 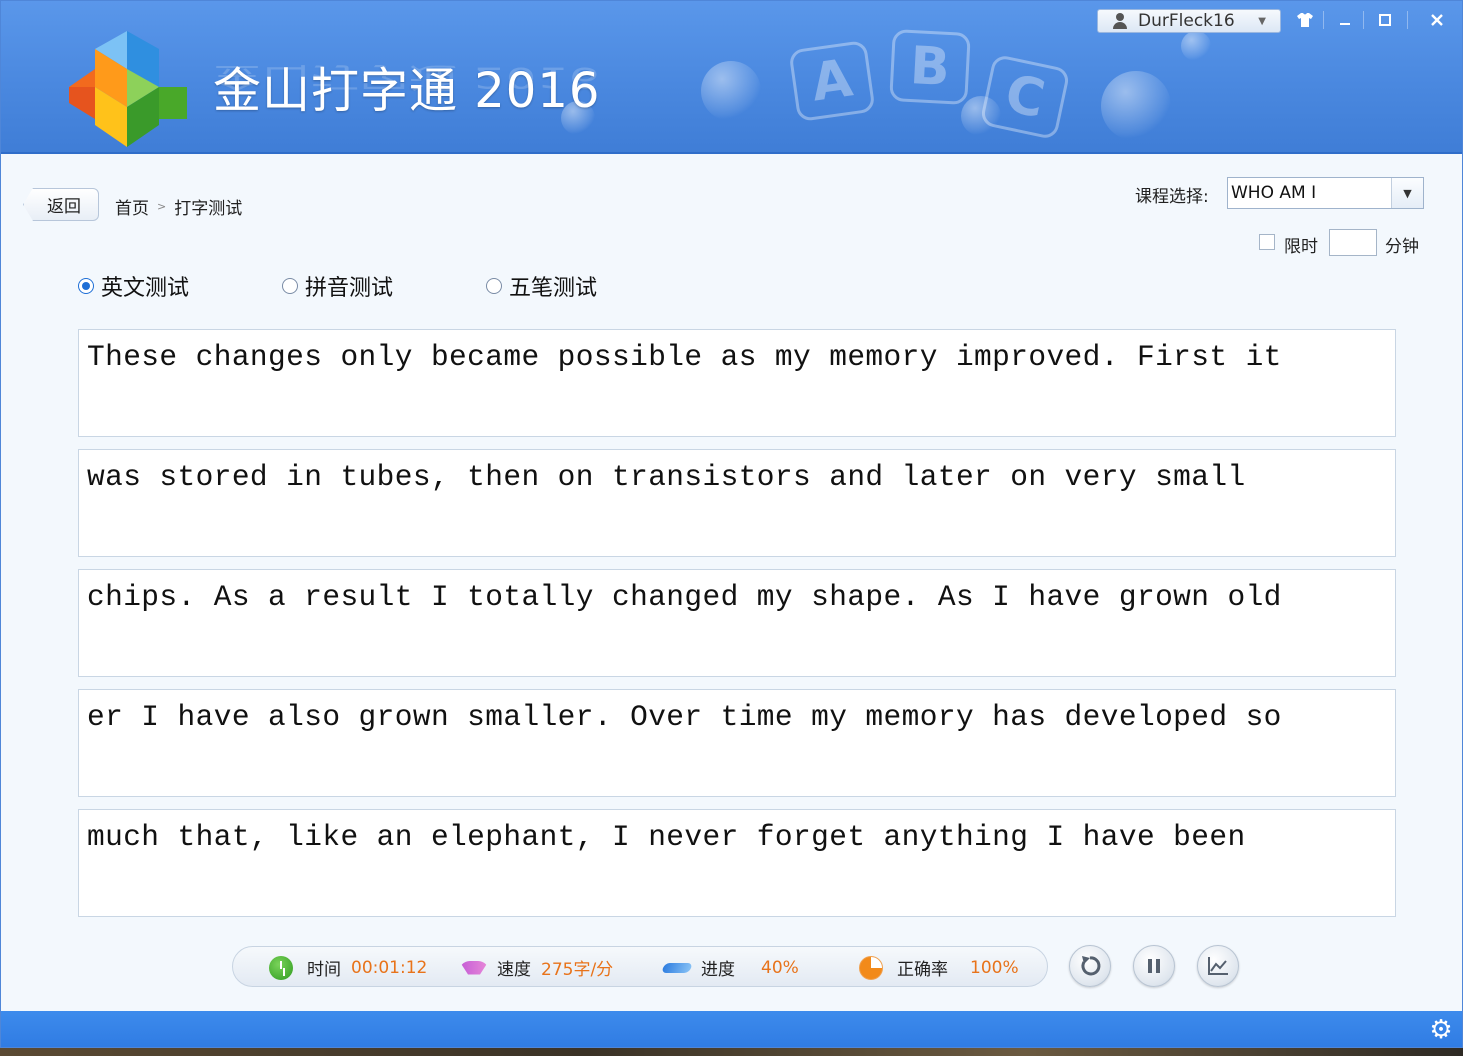 I want to click on time-limit-label: 限时, so click(x=1301, y=247).